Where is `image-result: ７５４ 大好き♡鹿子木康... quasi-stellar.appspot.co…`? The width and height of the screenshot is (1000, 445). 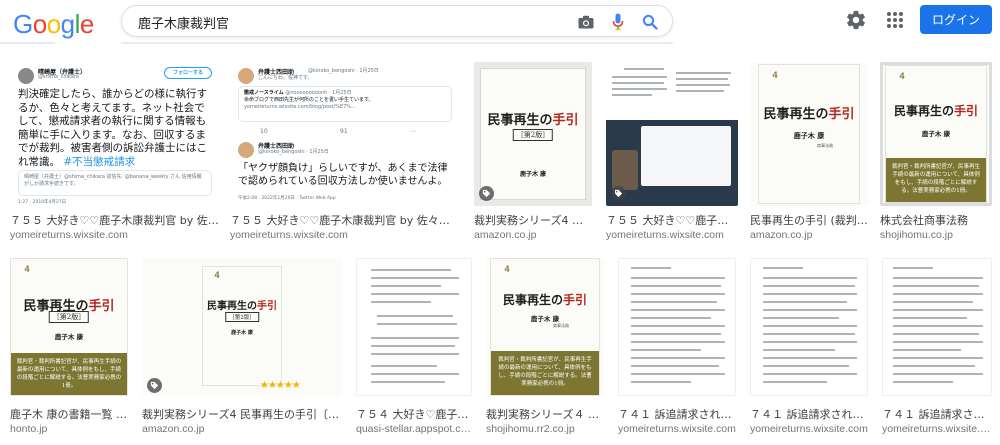 image-result: ７５４ 大好き♡鹿子木康... quasi-stellar.appspot.co… is located at coordinates (414, 349).